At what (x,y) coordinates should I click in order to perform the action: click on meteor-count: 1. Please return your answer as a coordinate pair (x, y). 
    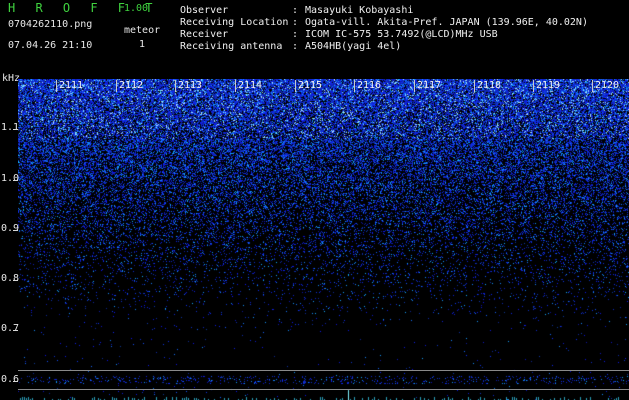
    Looking at the image, I should click on (142, 44).